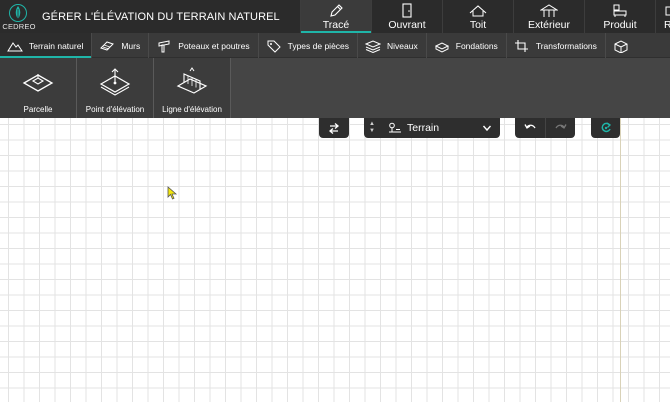 Image resolution: width=670 pixels, height=402 pixels. I want to click on refresh-icon, so click(606, 127).